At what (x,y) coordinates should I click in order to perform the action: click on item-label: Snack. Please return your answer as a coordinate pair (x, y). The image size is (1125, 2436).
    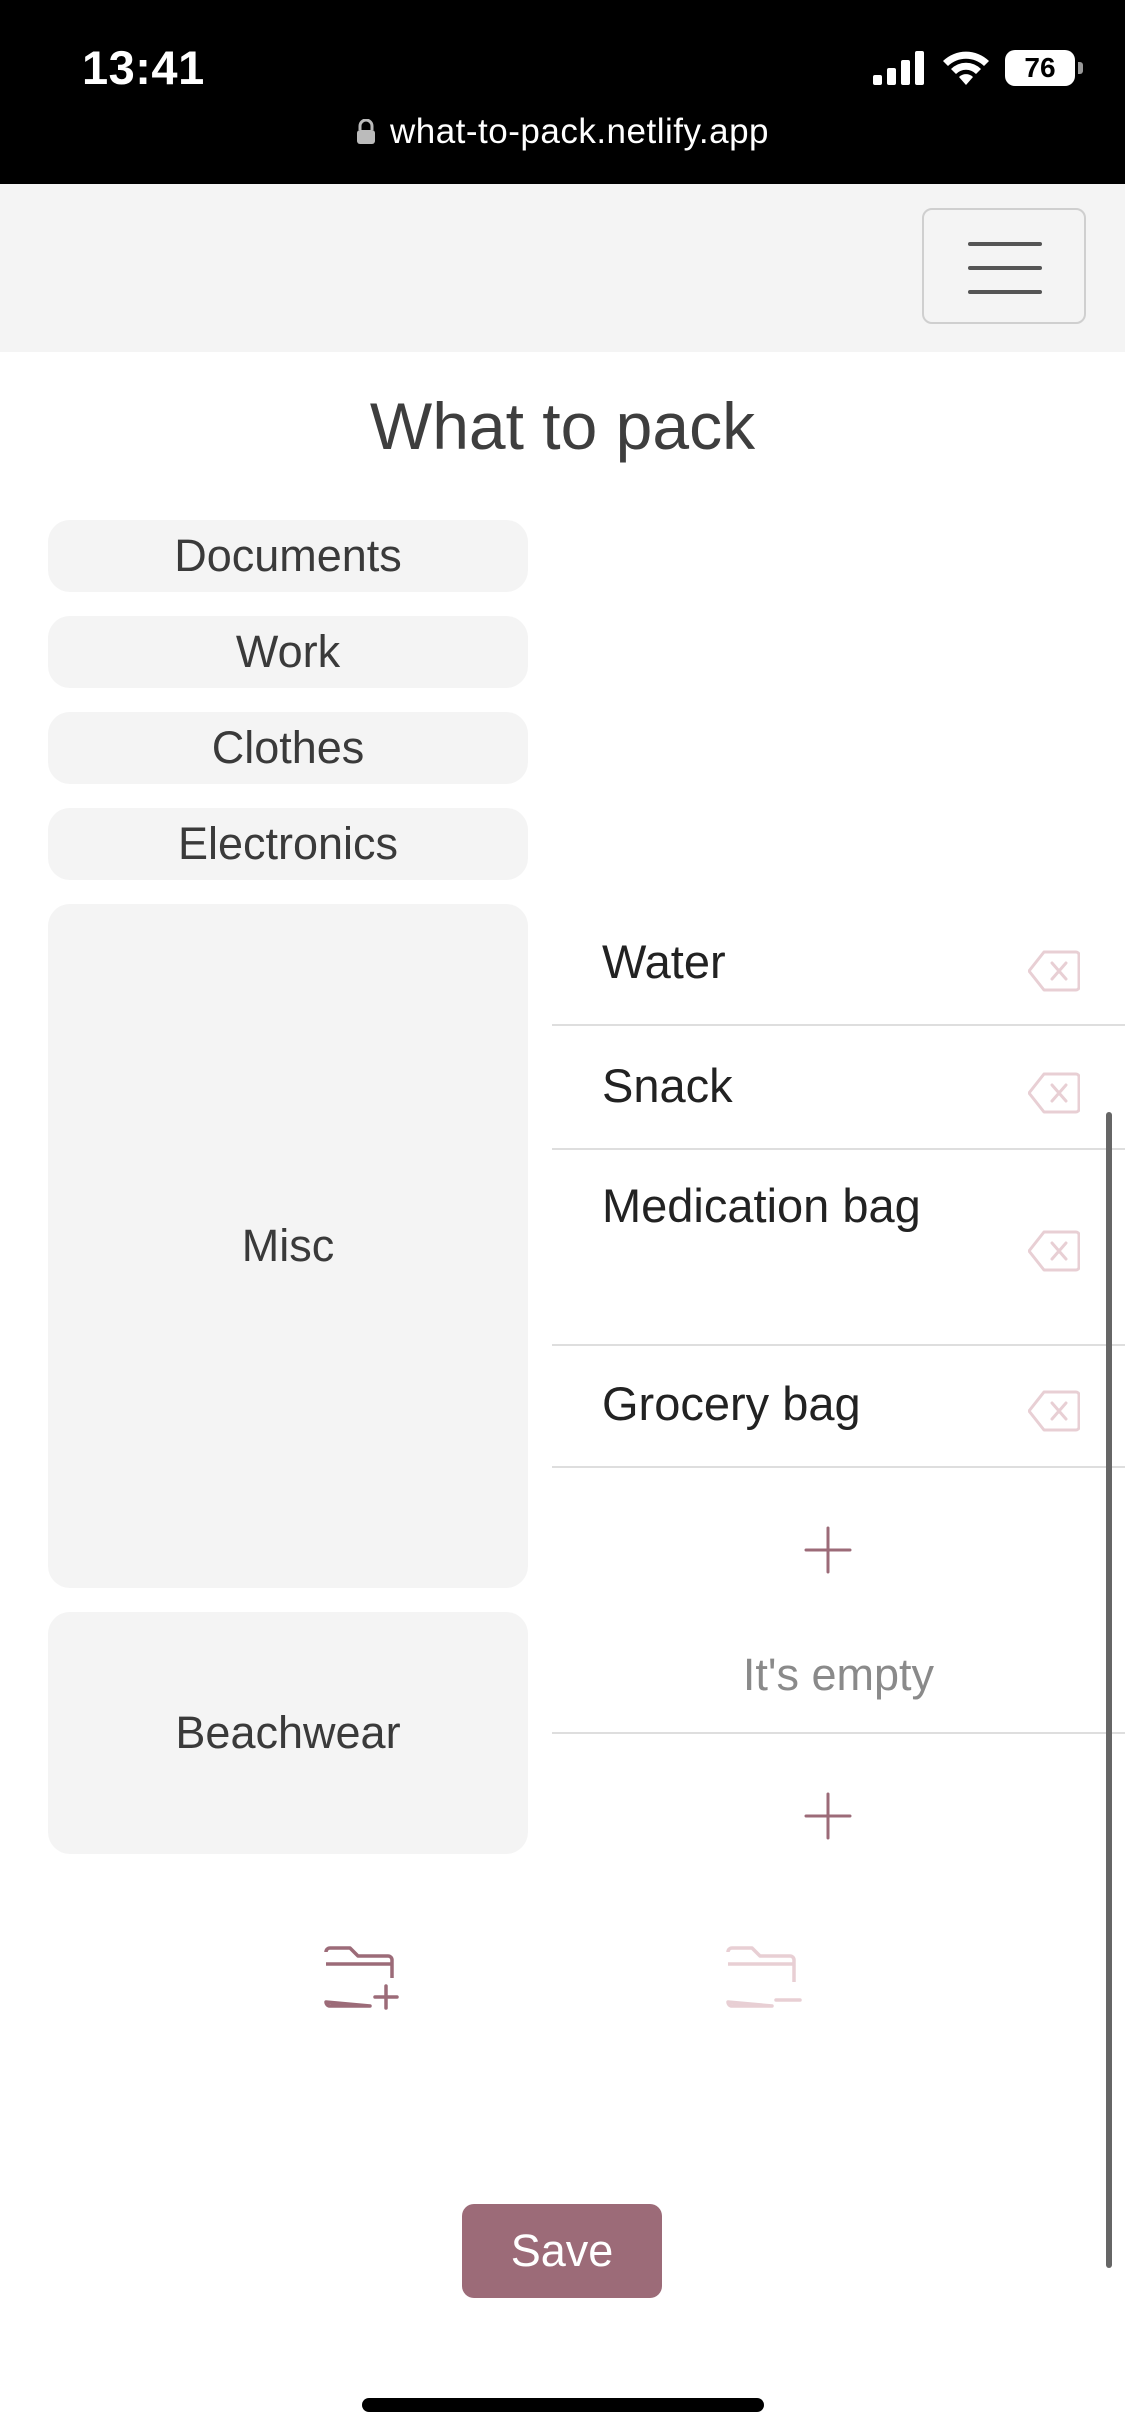
    Looking at the image, I should click on (767, 1086).